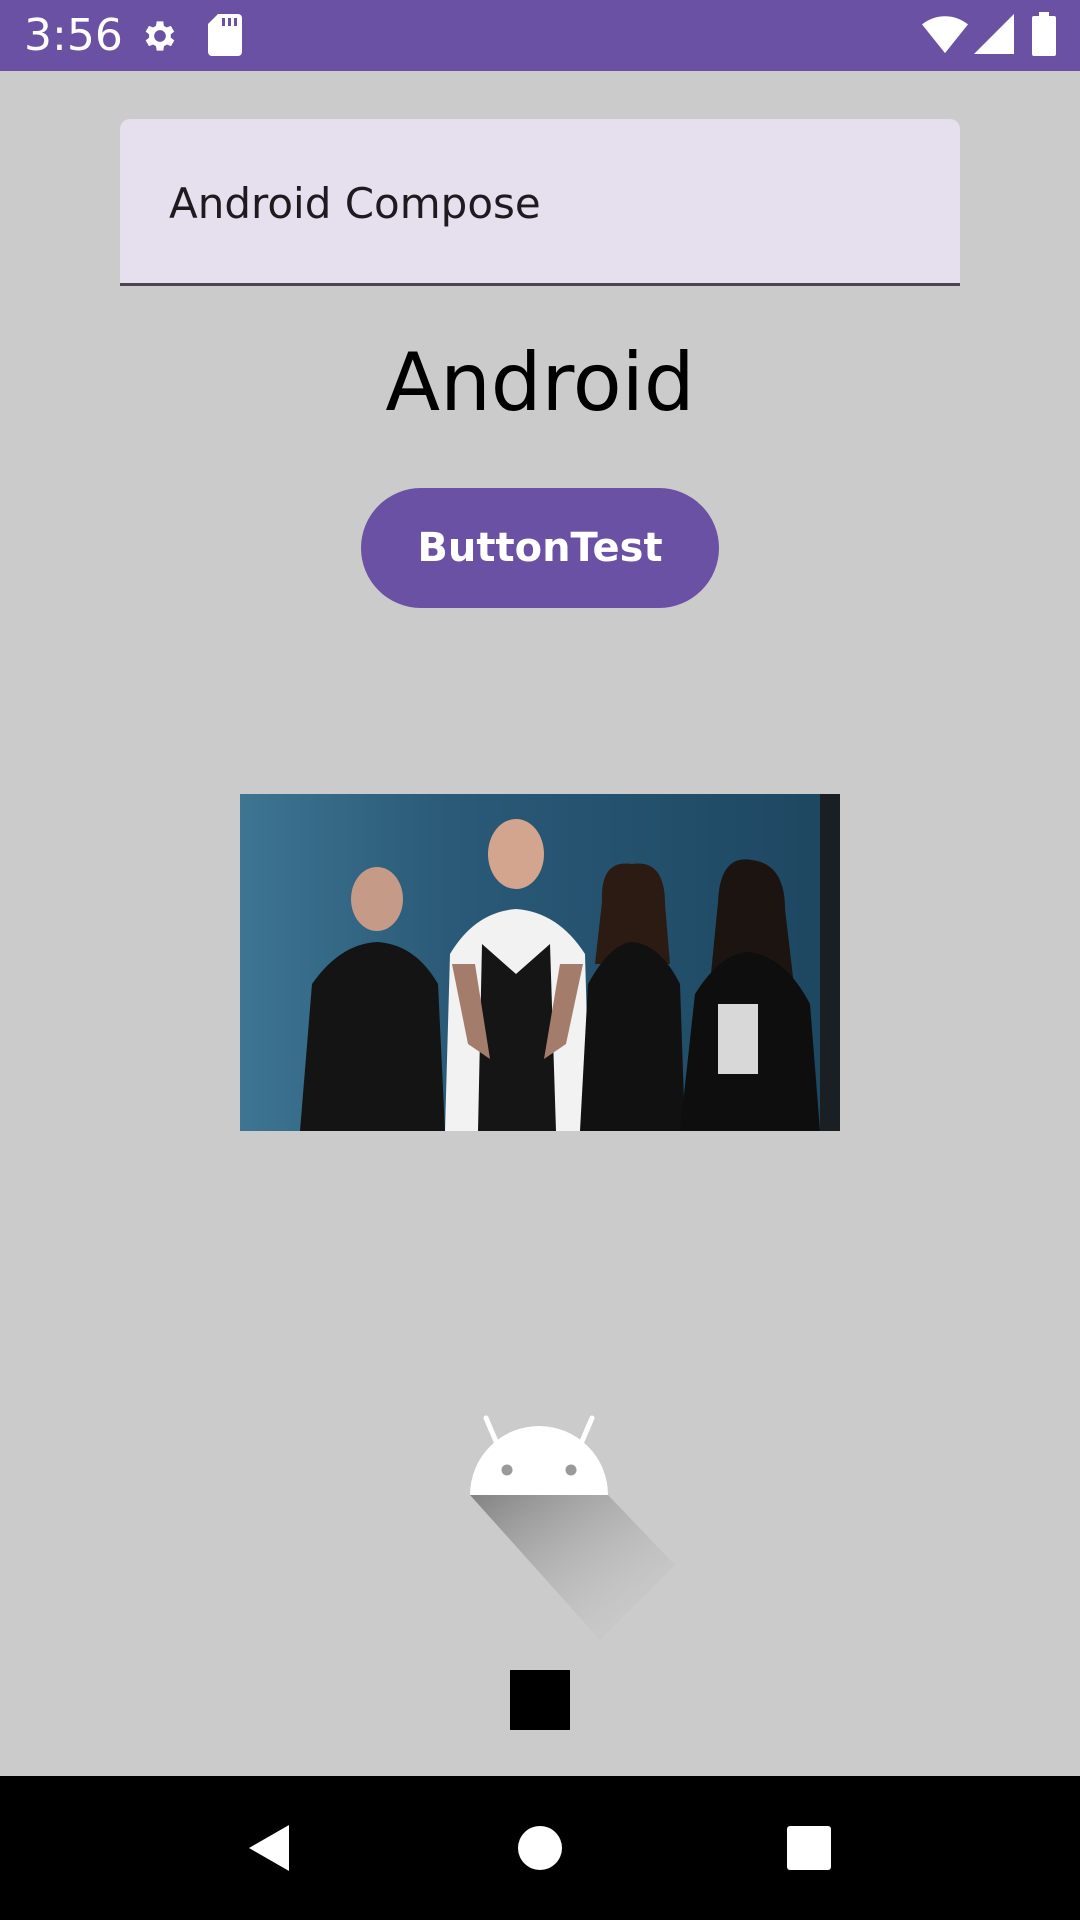 The height and width of the screenshot is (1920, 1080). I want to click on back-icon, so click(269, 1848).